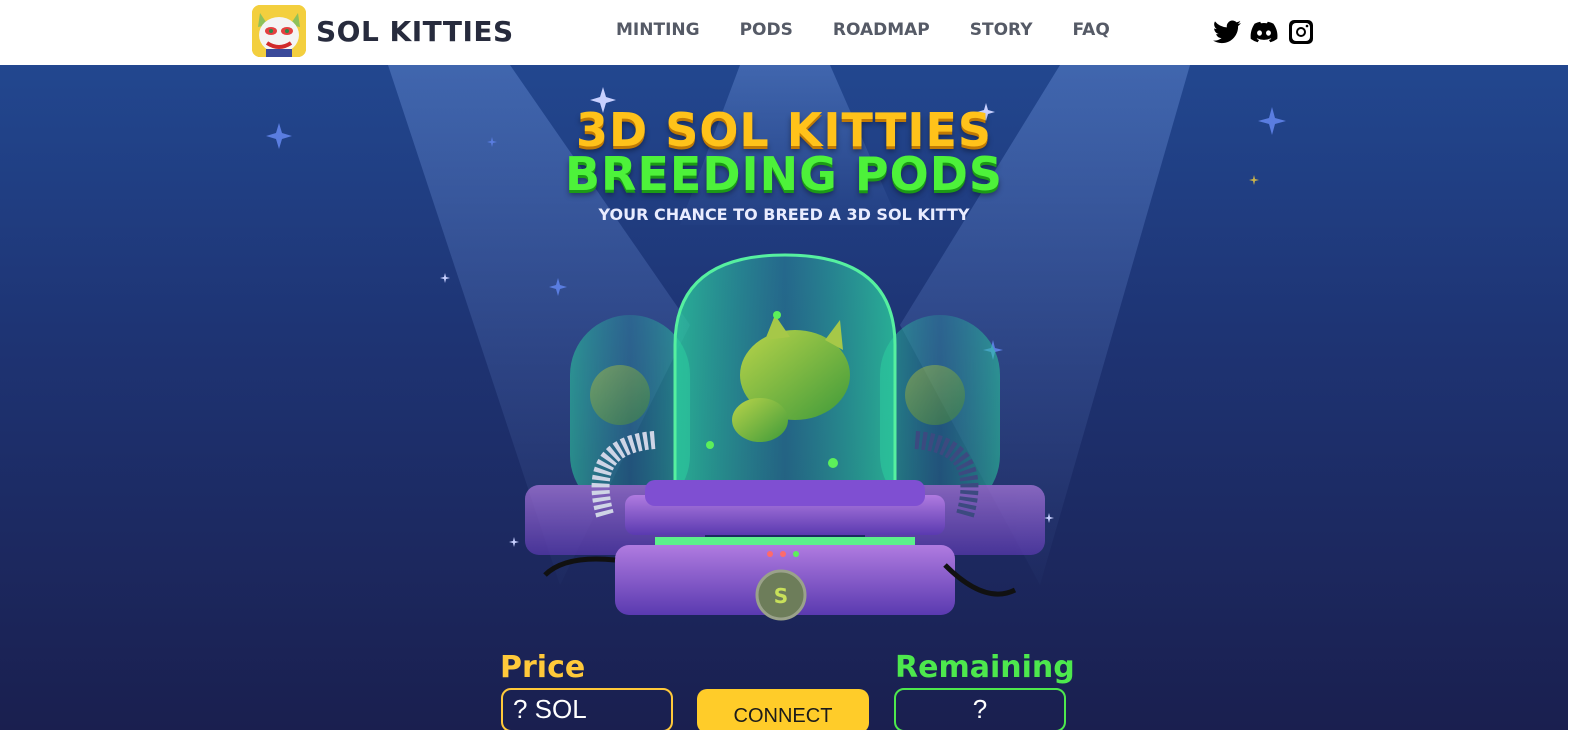 This screenshot has height=730, width=1596. What do you see at coordinates (1301, 32) in the screenshot?
I see `instagram-icon` at bounding box center [1301, 32].